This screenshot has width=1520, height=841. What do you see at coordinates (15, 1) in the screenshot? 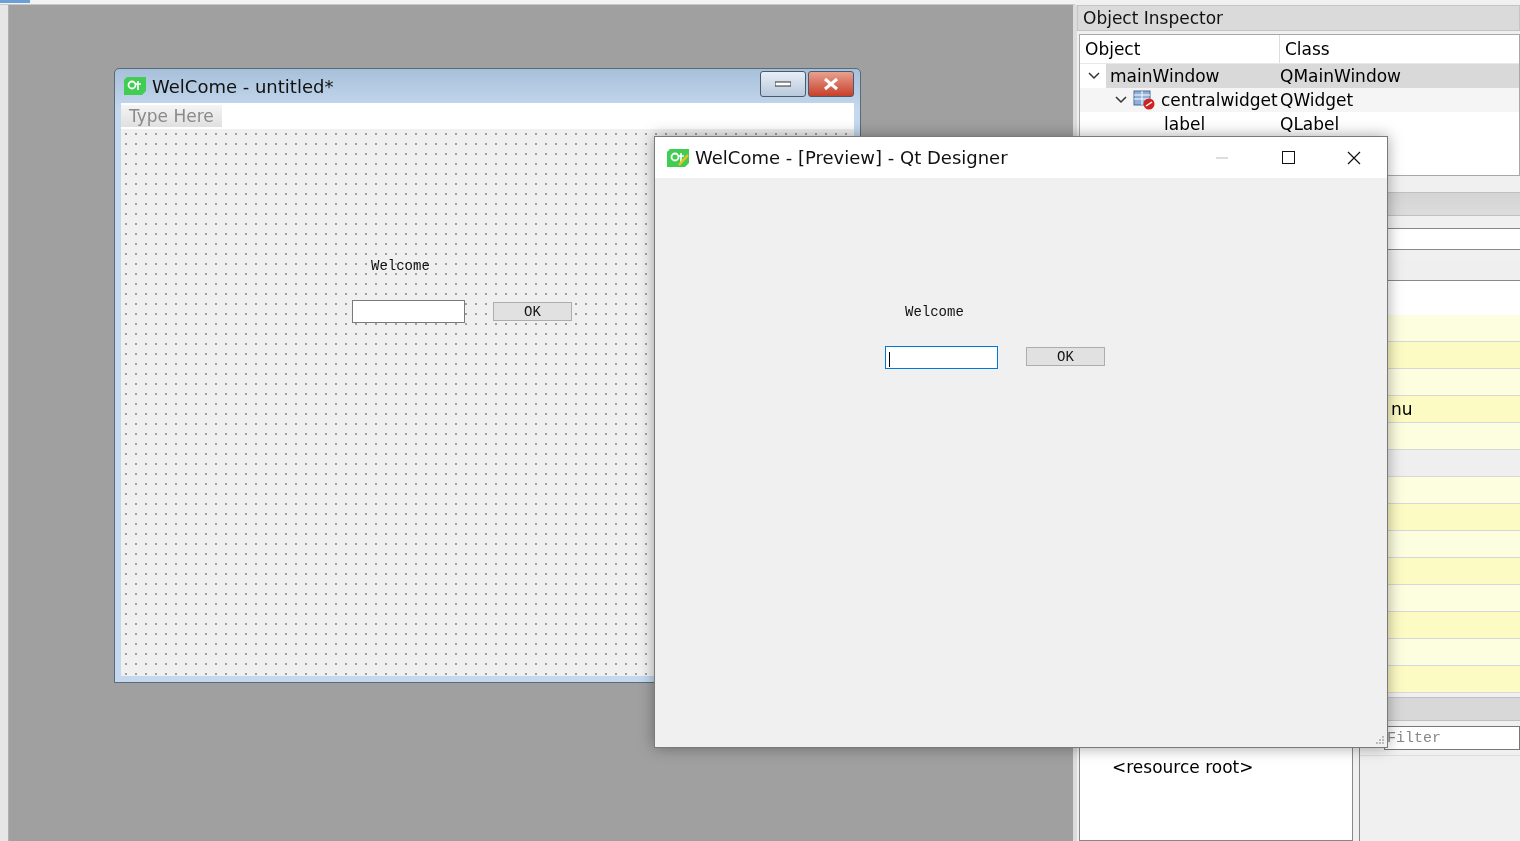
I see `tab-indicator` at bounding box center [15, 1].